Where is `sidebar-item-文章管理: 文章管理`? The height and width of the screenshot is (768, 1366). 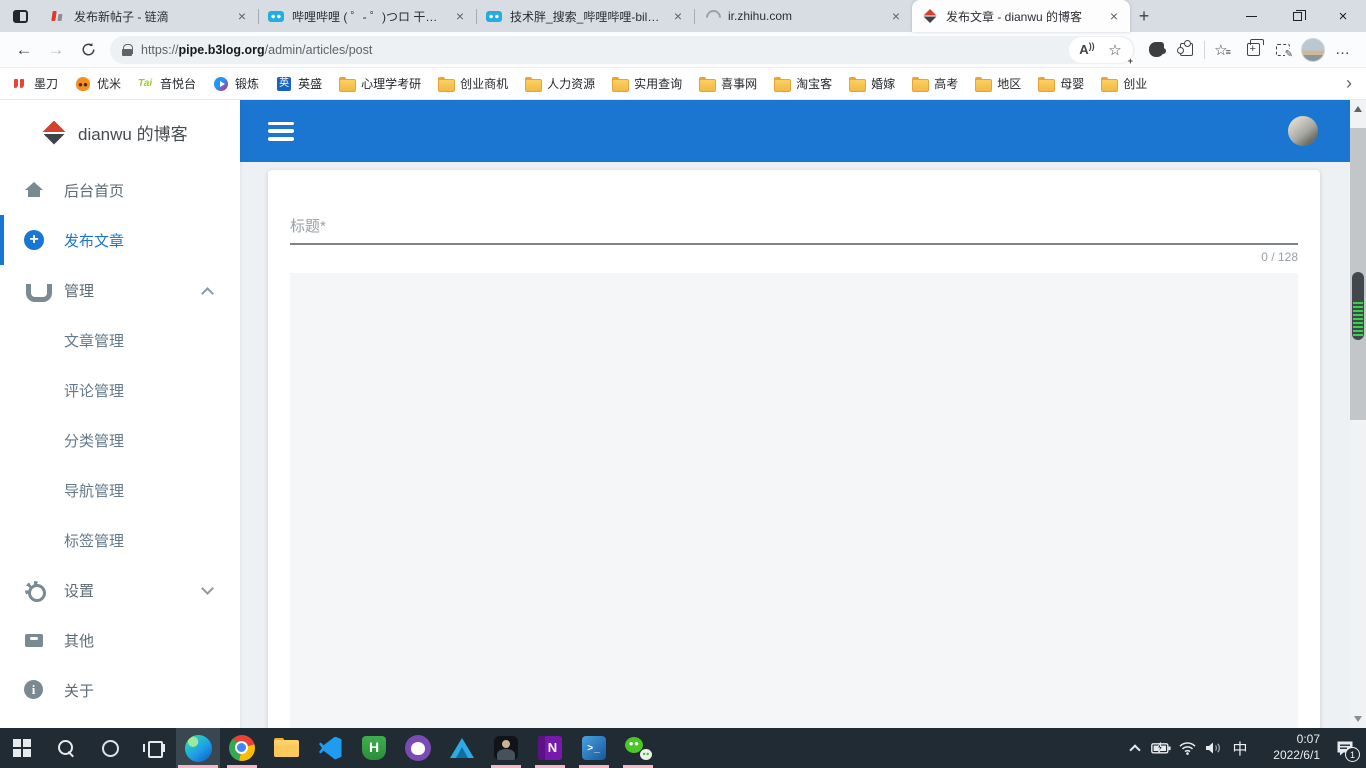
sidebar-item-文章管理: 文章管理 is located at coordinates (120, 340).